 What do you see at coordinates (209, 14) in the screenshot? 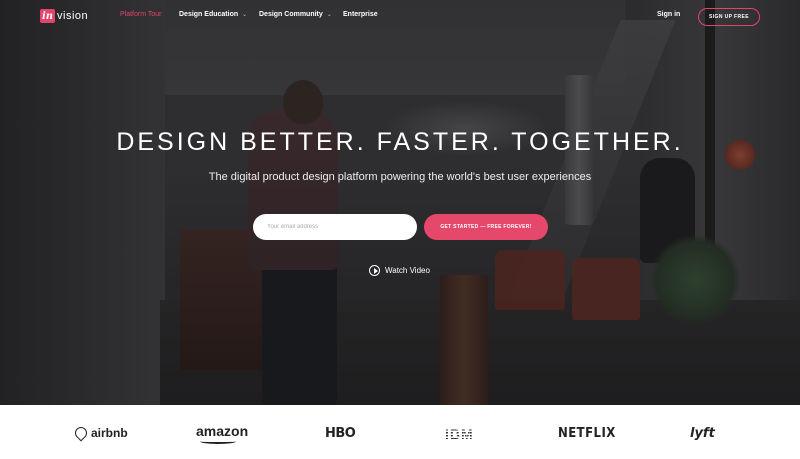
I see `nav-item-label: Design Education` at bounding box center [209, 14].